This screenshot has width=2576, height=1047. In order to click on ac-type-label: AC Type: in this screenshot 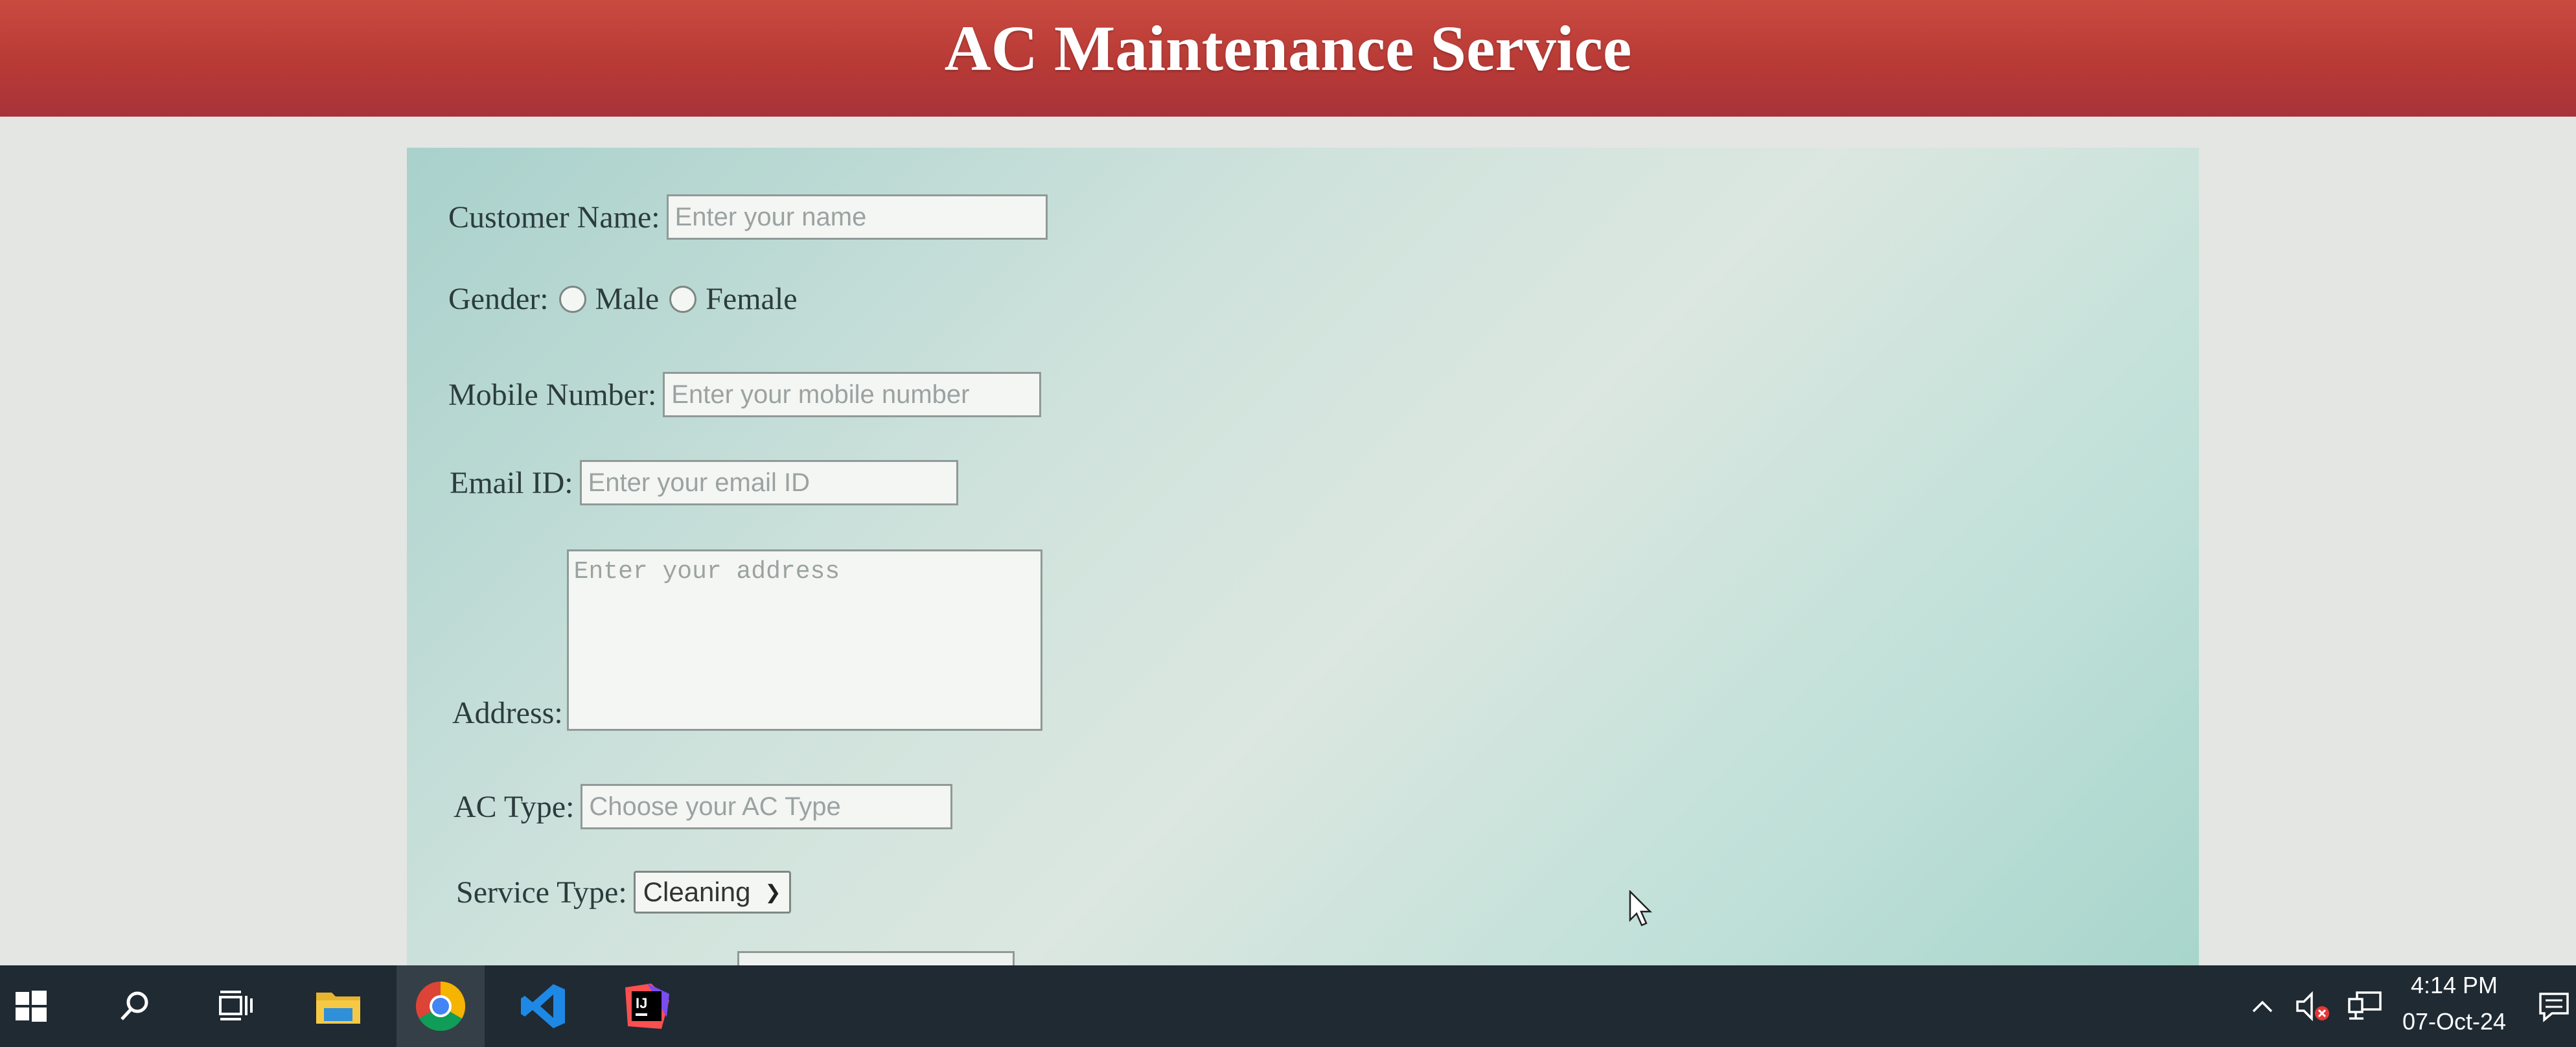, I will do `click(514, 806)`.